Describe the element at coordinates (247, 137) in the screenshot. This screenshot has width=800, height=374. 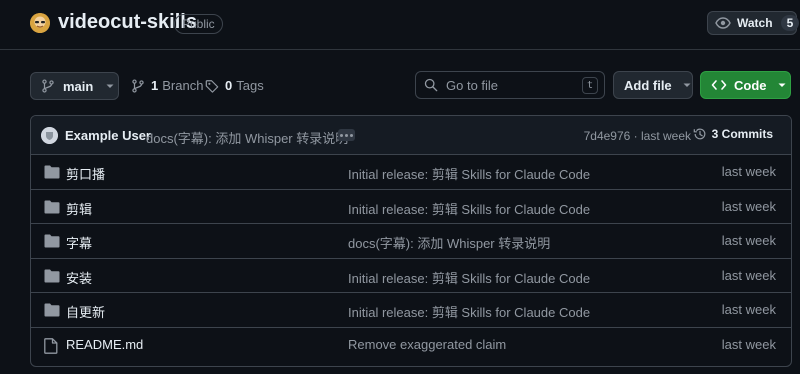
I see `commit-message: docs(字幕): 添加 Whisper 转录说明` at that location.